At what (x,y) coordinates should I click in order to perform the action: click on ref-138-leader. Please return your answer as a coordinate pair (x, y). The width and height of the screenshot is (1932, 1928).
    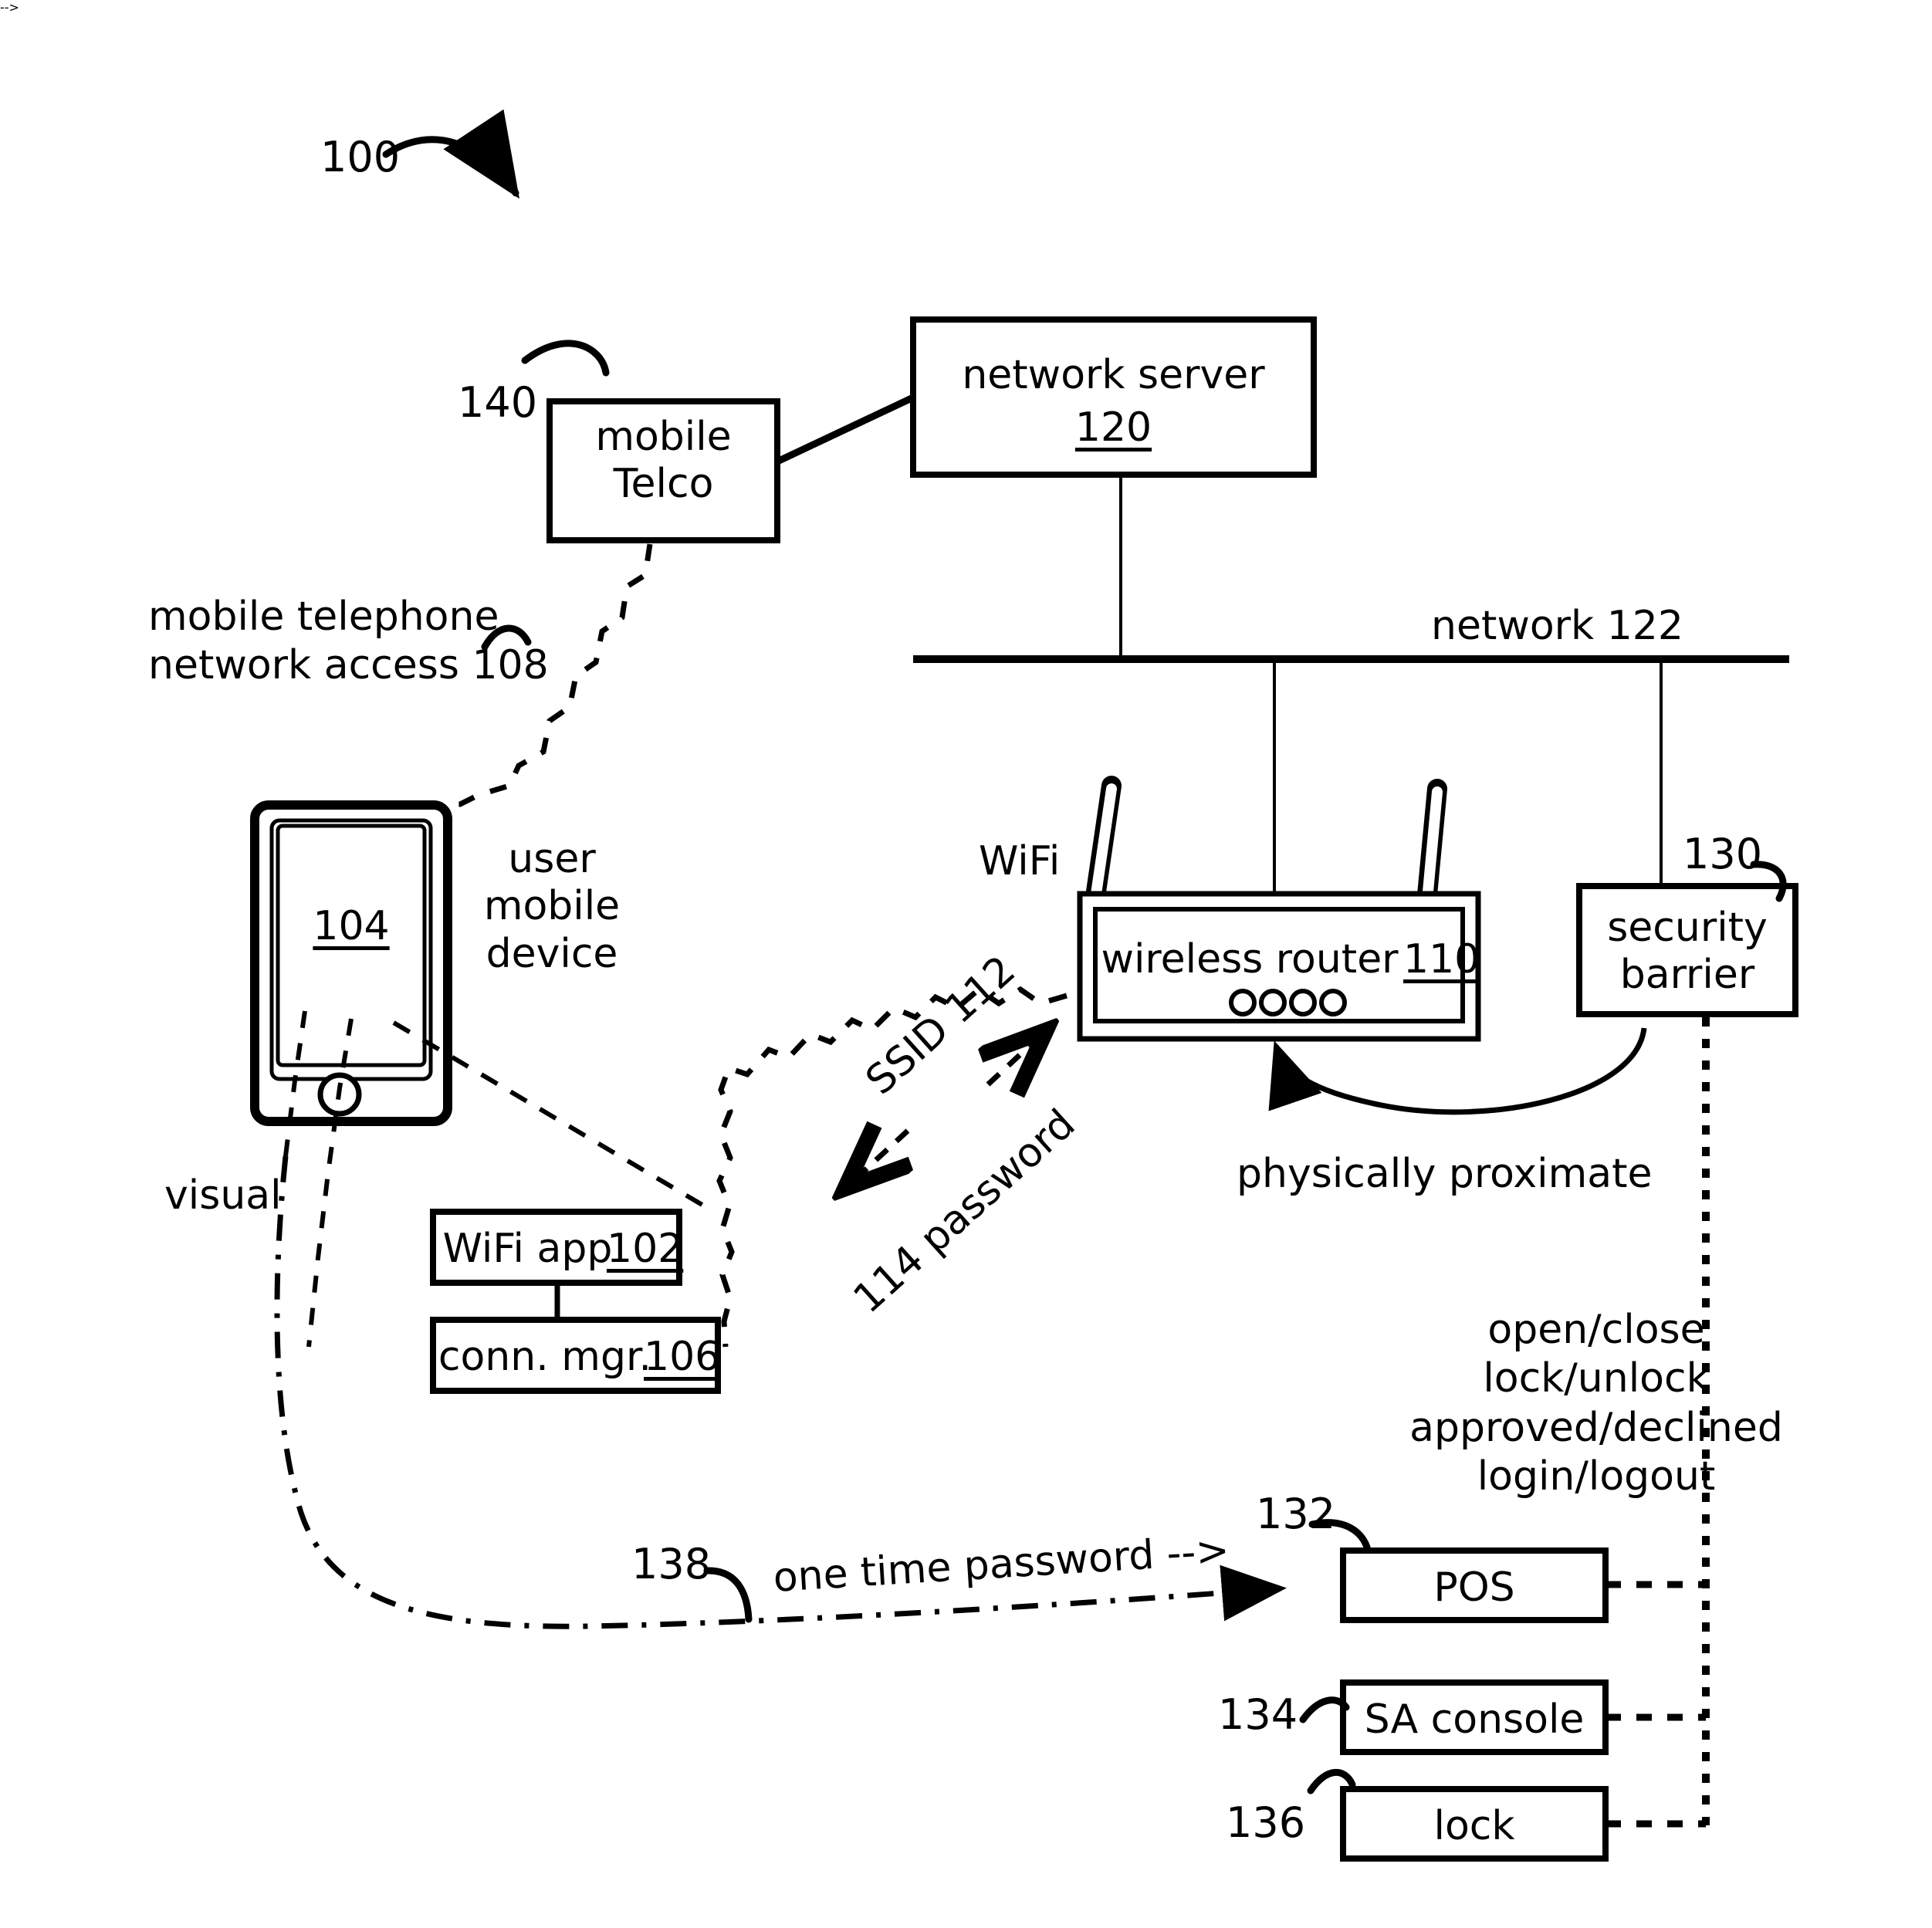
    Looking at the image, I should click on (728, 1595).